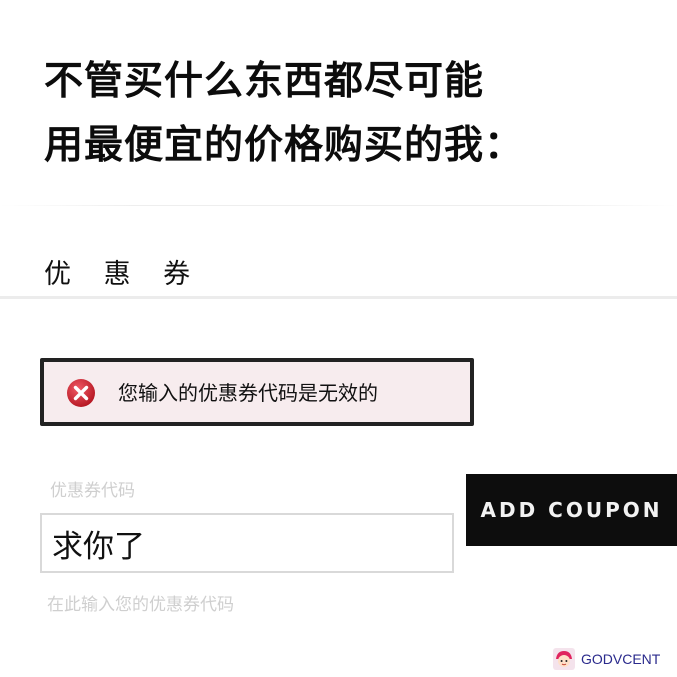  I want to click on add-coupon-button: ADD COUPON, so click(571, 510).